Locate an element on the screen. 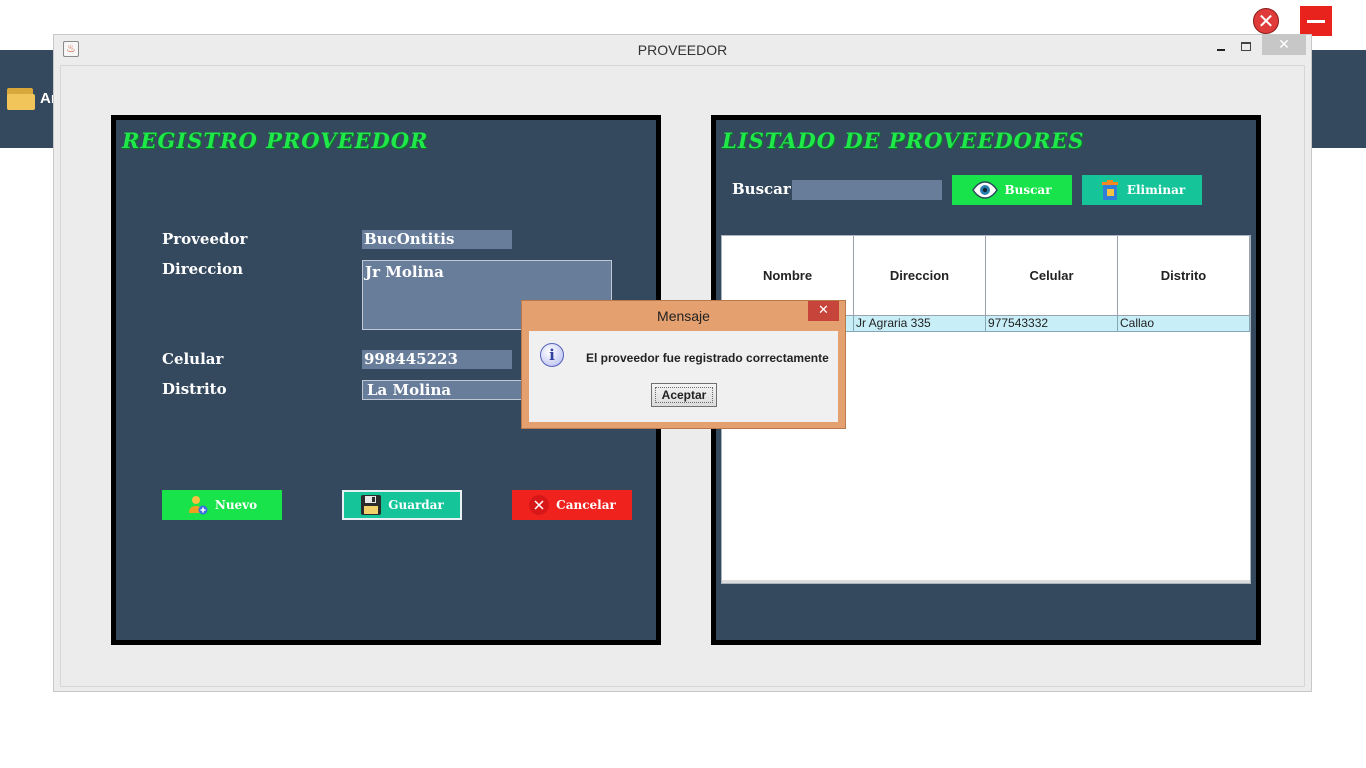  cancelar-button: Cancelar is located at coordinates (572, 505).